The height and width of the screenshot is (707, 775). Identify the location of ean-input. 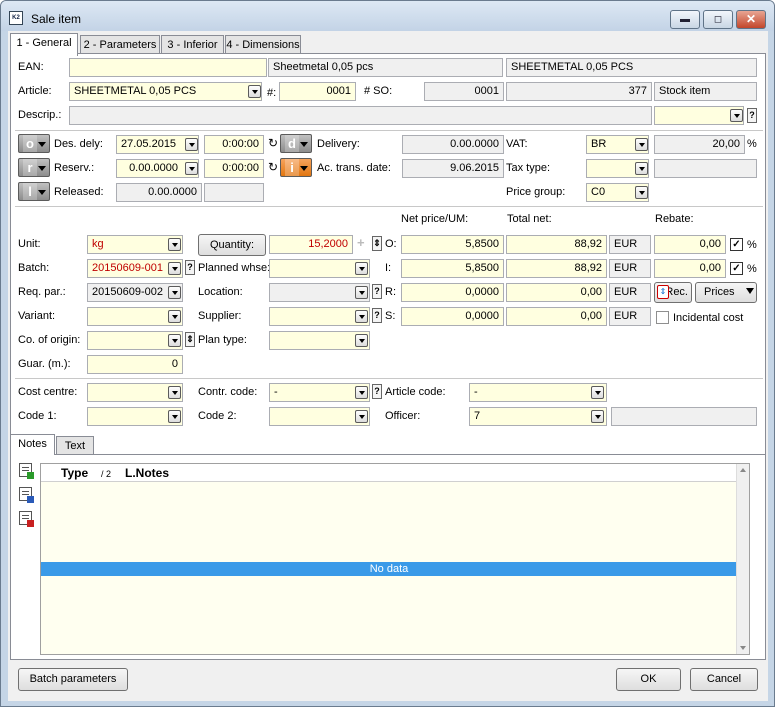
(168, 67).